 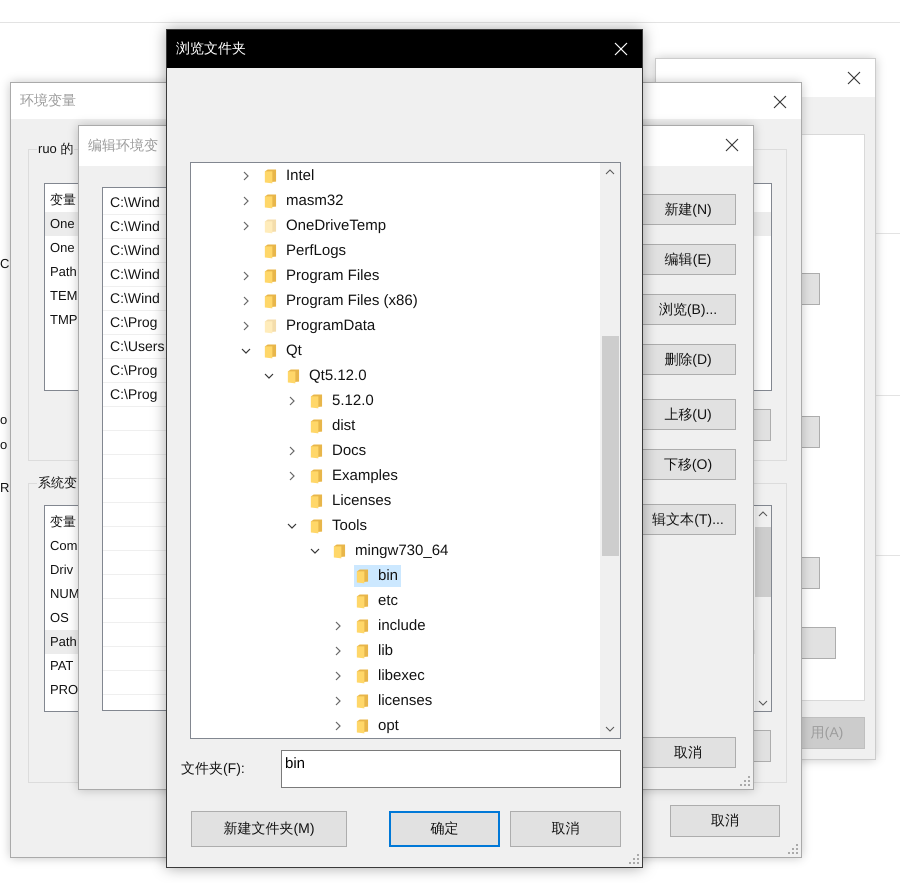 What do you see at coordinates (290, 175) in the screenshot?
I see `tree-item: Intel` at bounding box center [290, 175].